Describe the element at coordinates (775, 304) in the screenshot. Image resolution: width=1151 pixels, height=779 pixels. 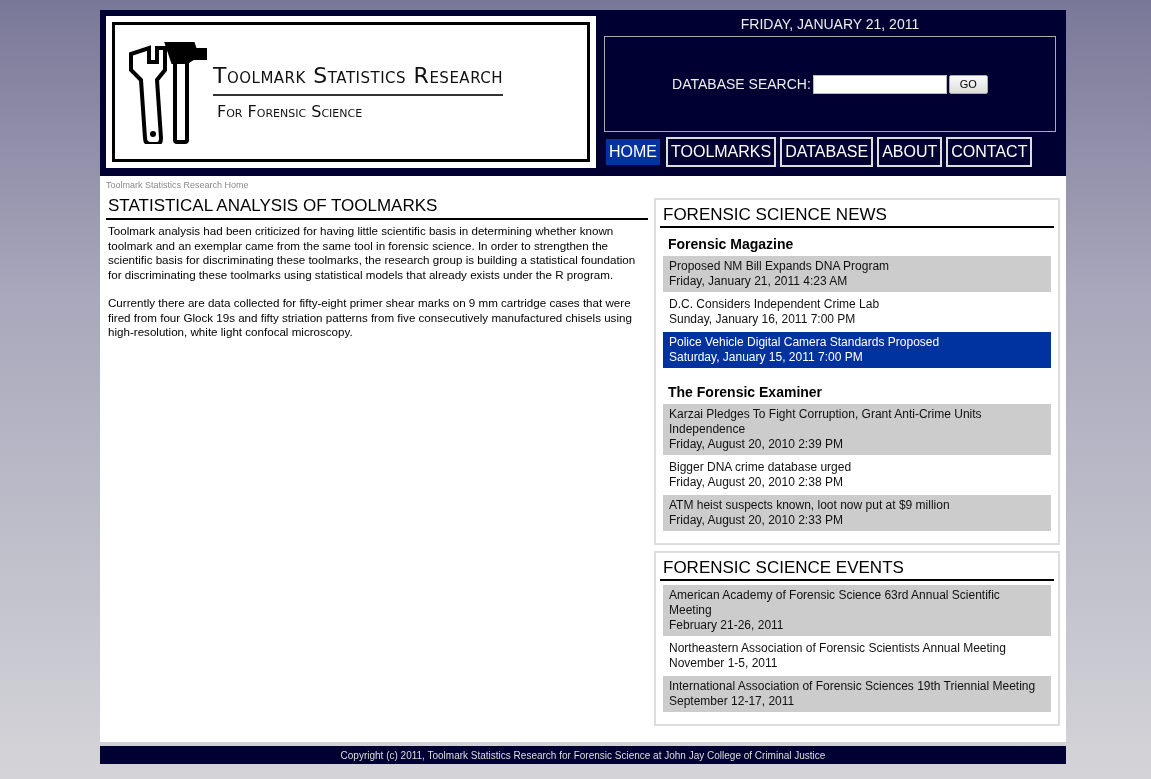
I see `news-headline: D.C. Considers Independent Crime Lab` at that location.